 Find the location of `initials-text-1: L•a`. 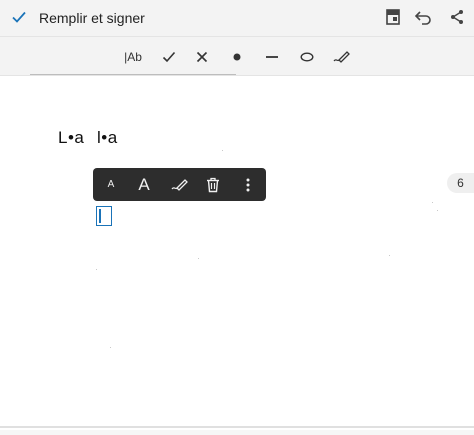

initials-text-1: L•a is located at coordinates (71, 138).